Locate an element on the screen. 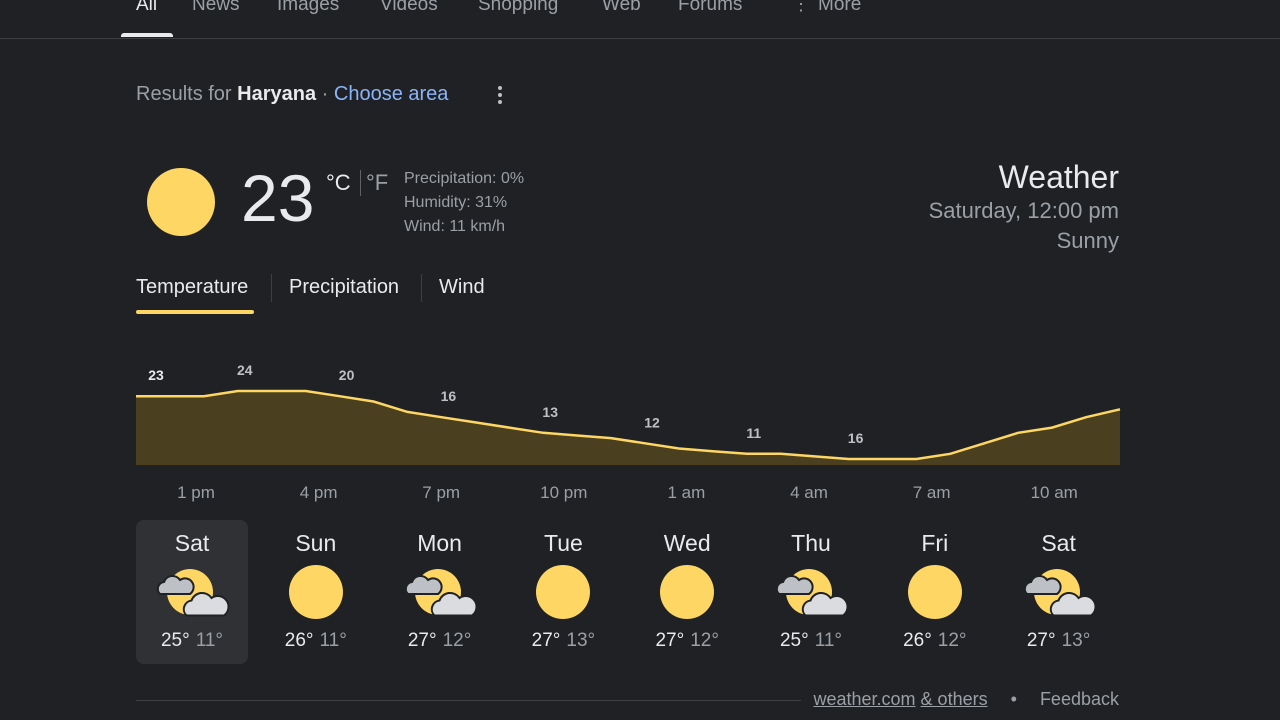 This screenshot has width=1280, height=720. footer: weather.com & others • Feedback is located at coordinates (966, 699).